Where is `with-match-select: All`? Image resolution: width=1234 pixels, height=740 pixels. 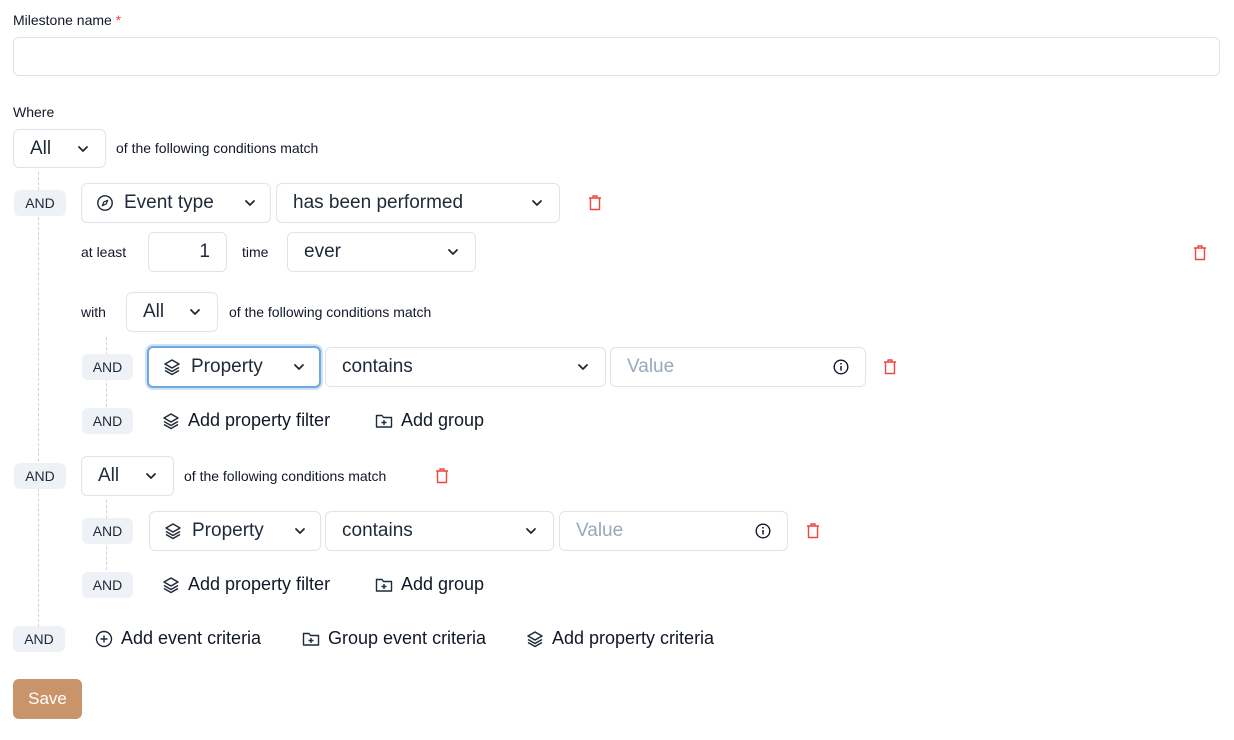
with-match-select: All is located at coordinates (172, 312).